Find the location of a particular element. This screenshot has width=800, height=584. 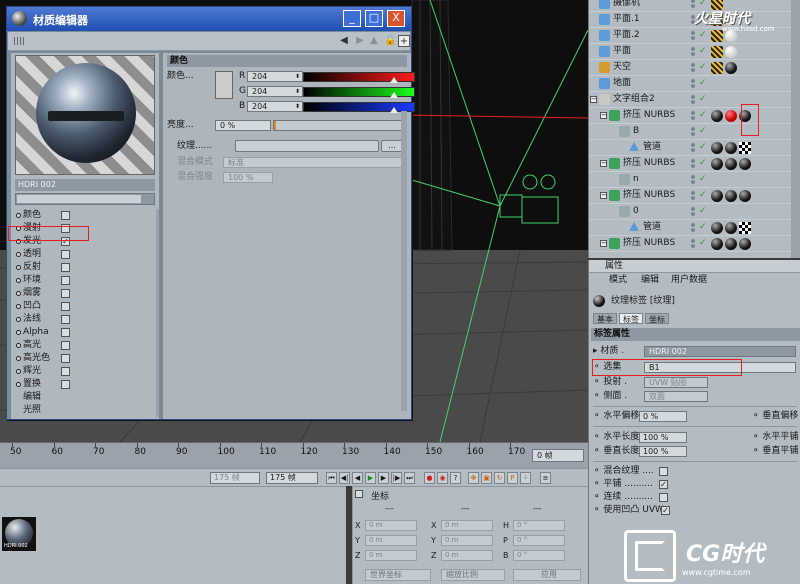

position-key-button: ✥ is located at coordinates (473, 478).